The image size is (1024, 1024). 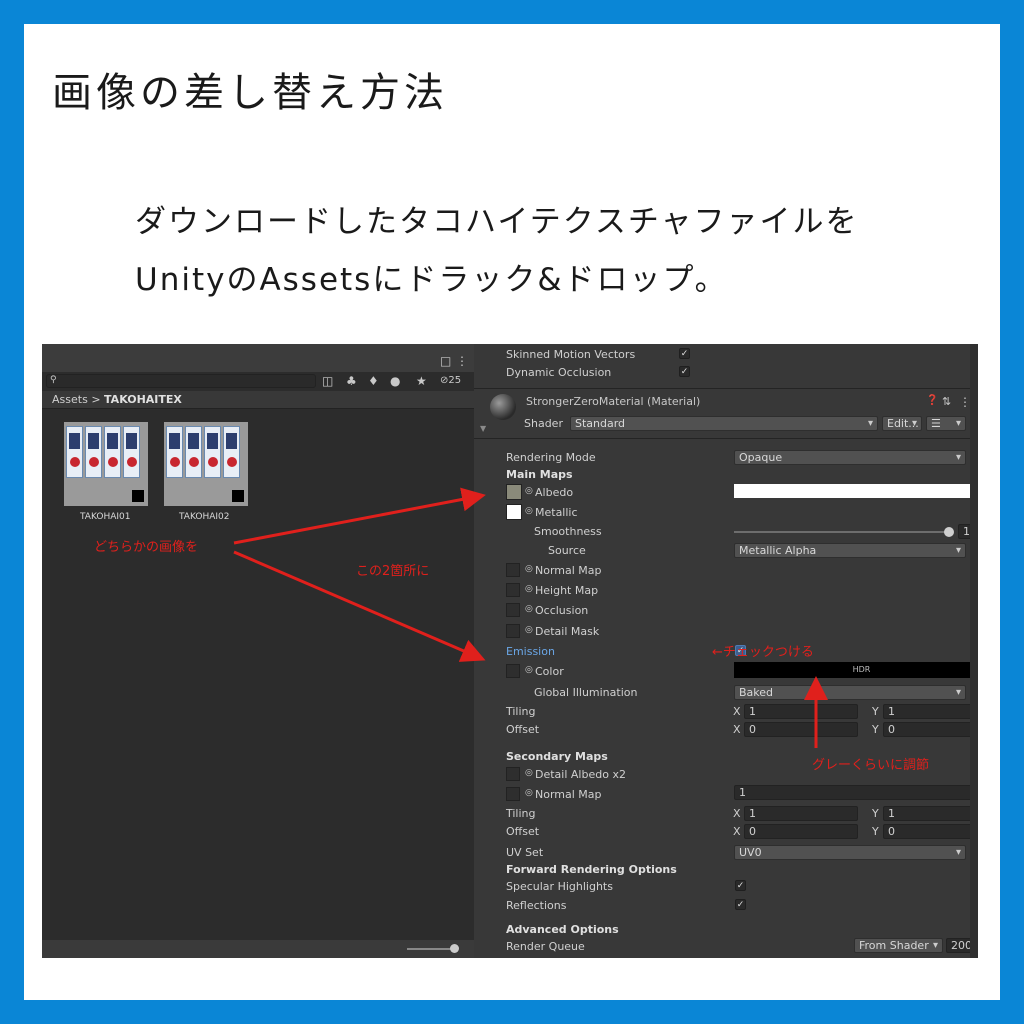 What do you see at coordinates (146, 547) in the screenshot?
I see `drag-note: どちらかの画像を` at bounding box center [146, 547].